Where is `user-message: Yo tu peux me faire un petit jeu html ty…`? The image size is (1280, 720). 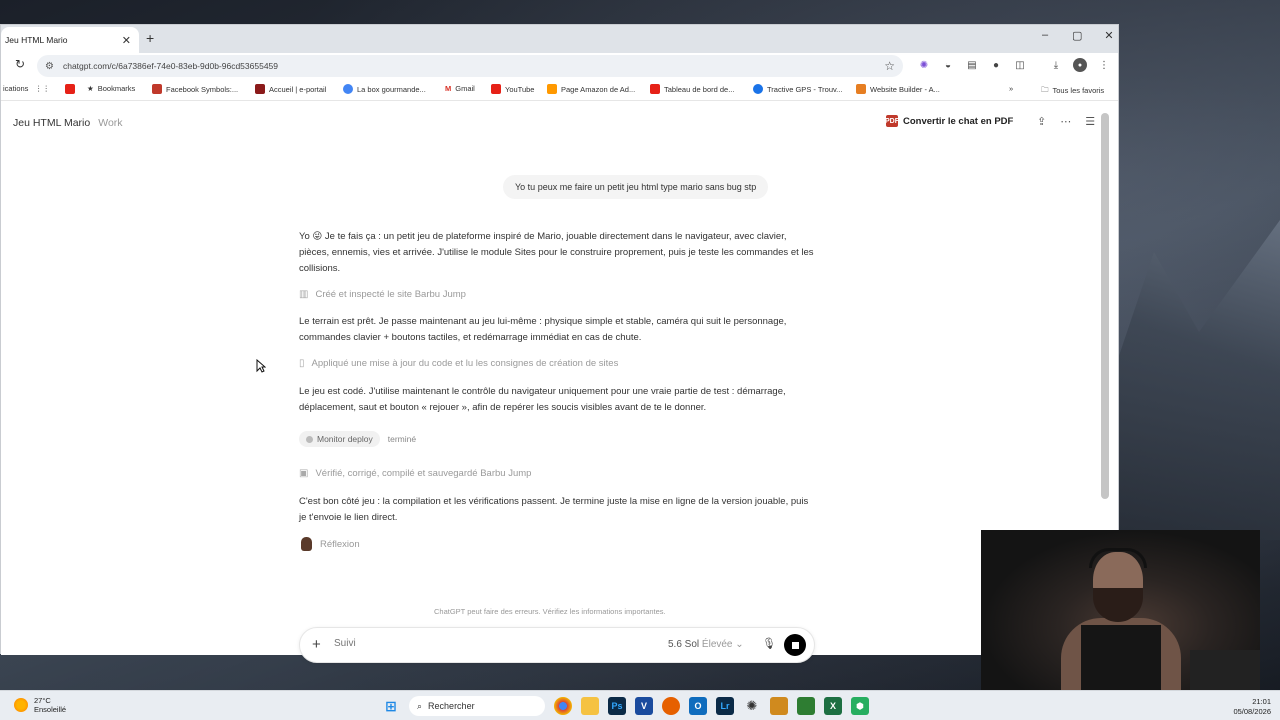 user-message: Yo tu peux me faire un petit jeu html ty… is located at coordinates (636, 187).